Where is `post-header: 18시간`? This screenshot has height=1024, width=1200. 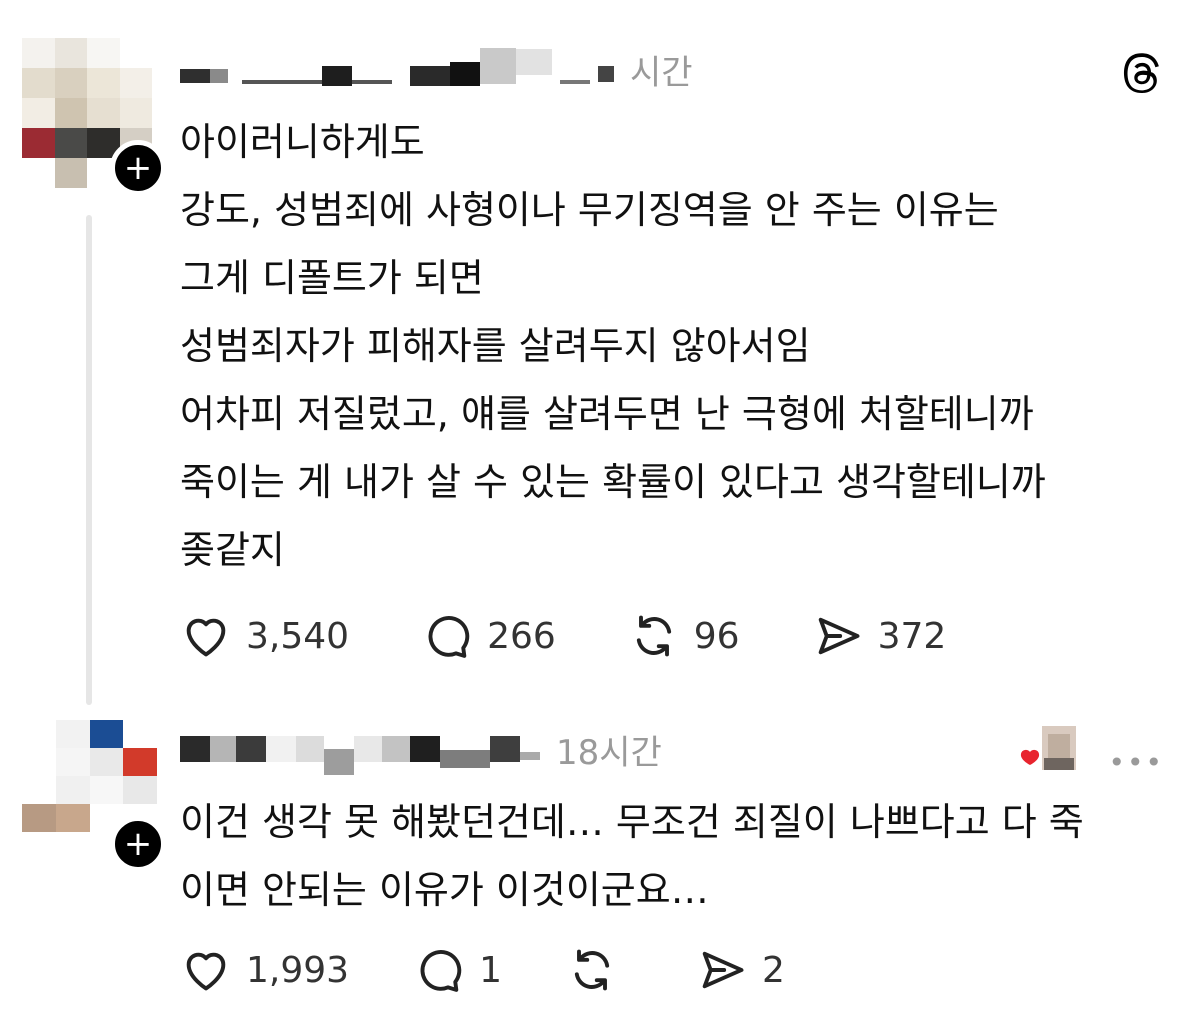 post-header: 18시간 is located at coordinates (421, 749).